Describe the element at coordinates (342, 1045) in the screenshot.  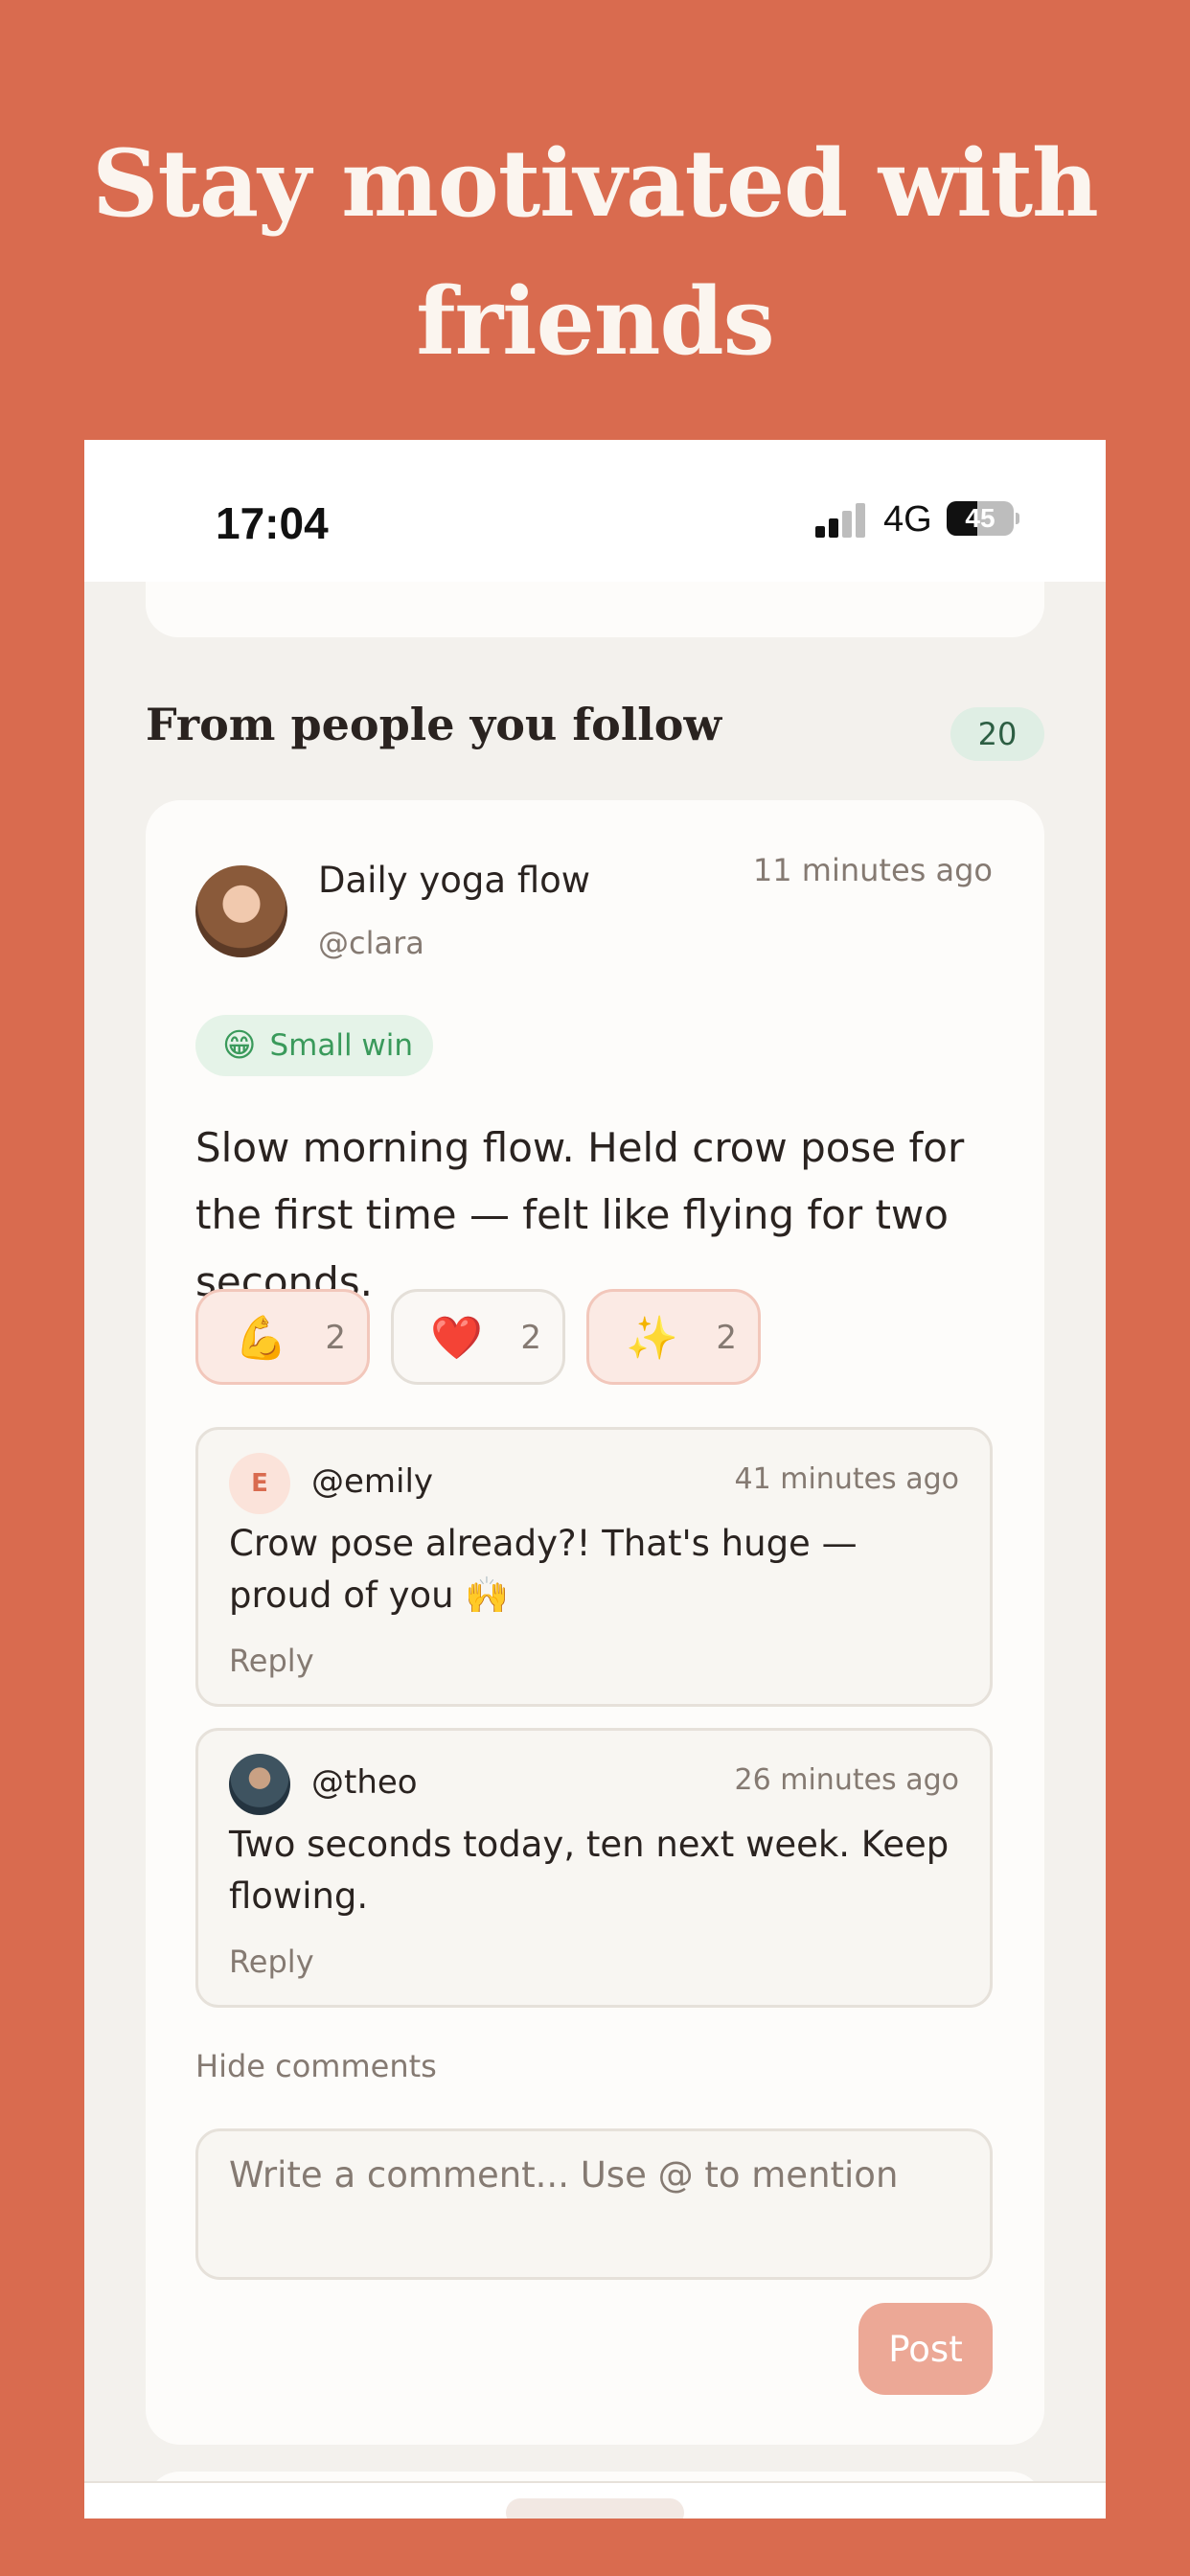
I see `badge-label: Small win` at that location.